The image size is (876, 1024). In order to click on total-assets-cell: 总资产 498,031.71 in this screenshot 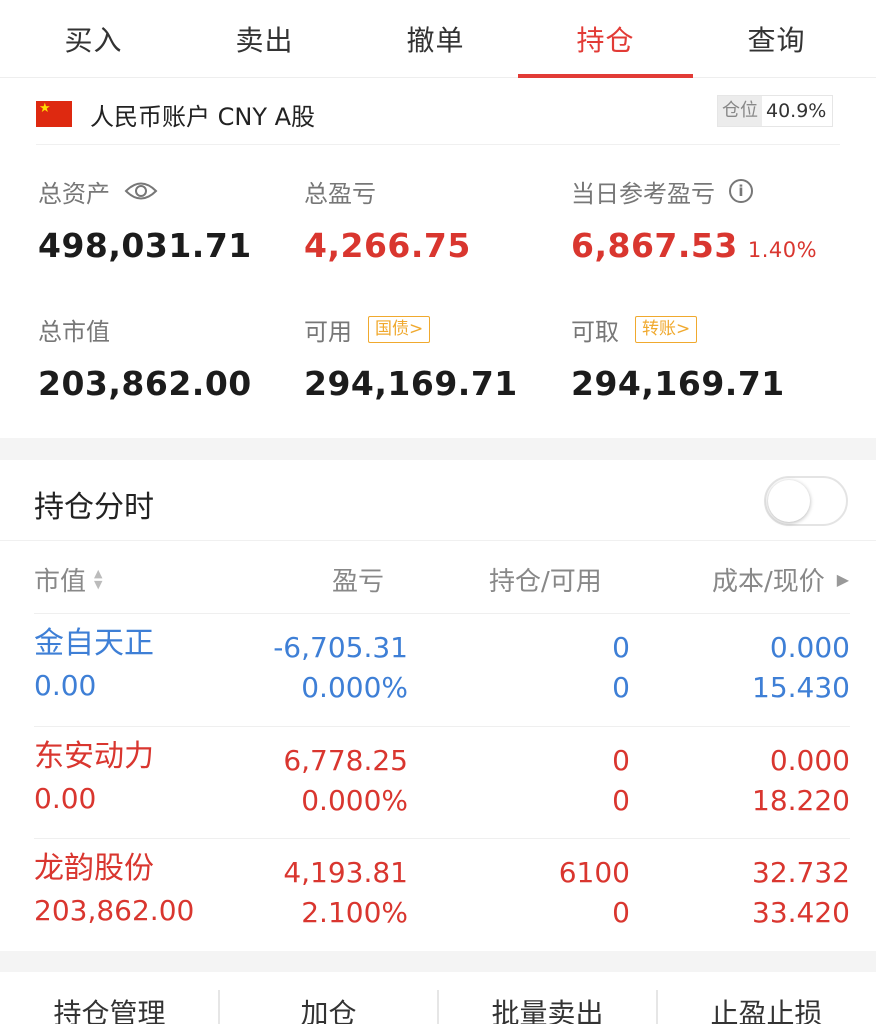, I will do `click(145, 220)`.